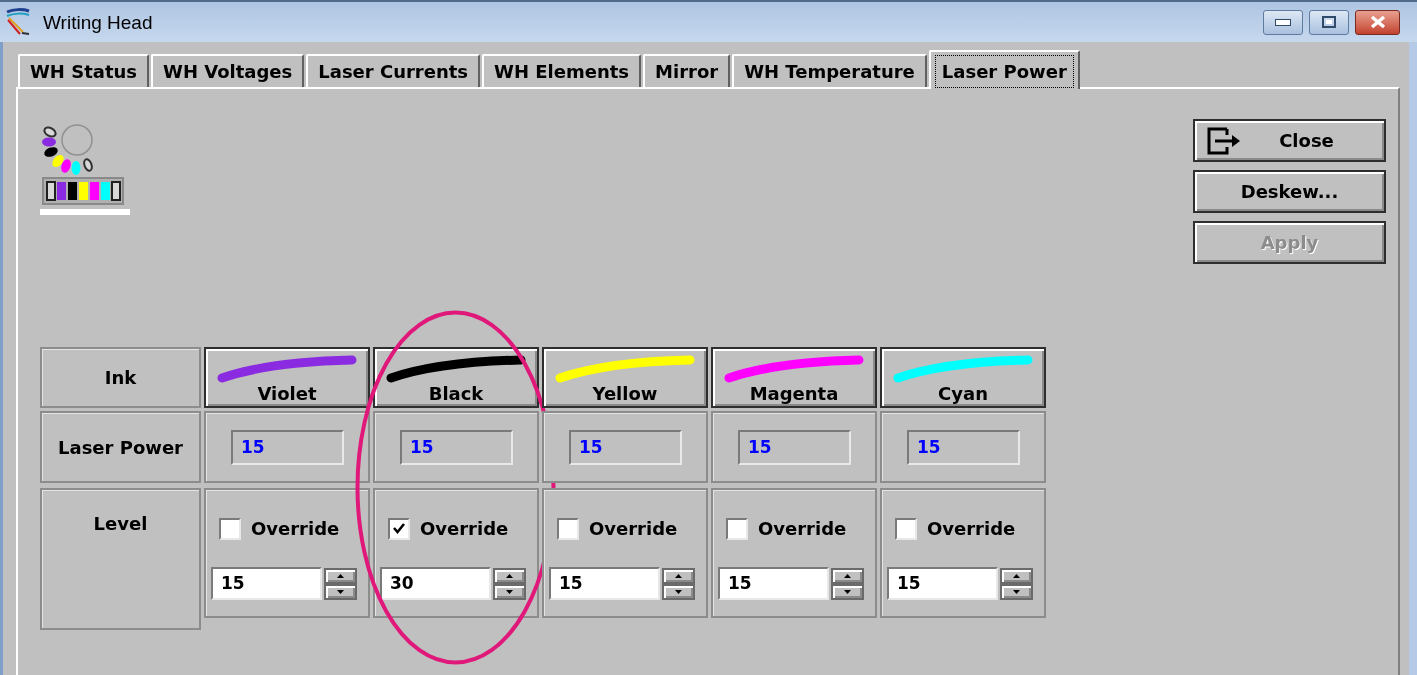 This screenshot has height=675, width=1417. I want to click on maximize-button, so click(1329, 22).